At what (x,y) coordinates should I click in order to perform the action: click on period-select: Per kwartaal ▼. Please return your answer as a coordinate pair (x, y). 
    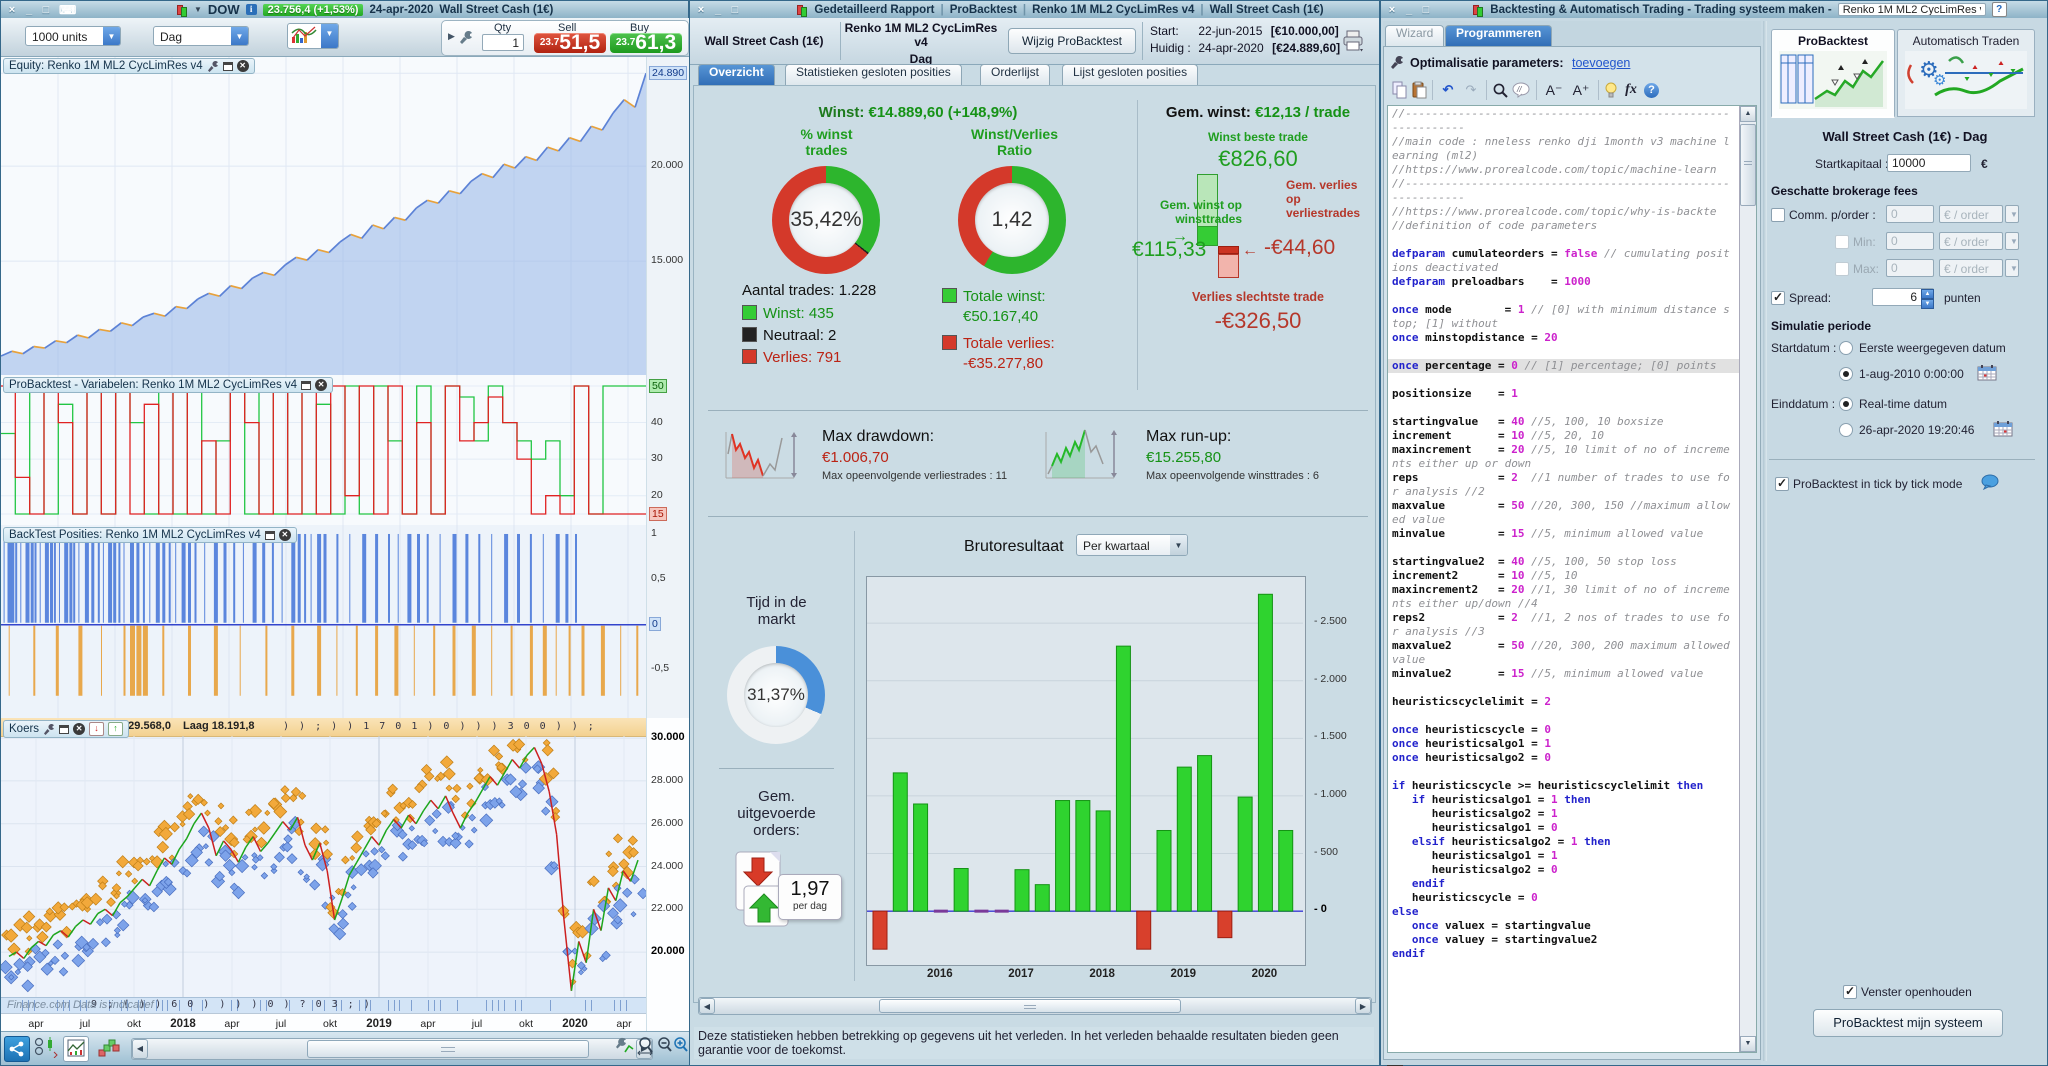
    Looking at the image, I should click on (1132, 545).